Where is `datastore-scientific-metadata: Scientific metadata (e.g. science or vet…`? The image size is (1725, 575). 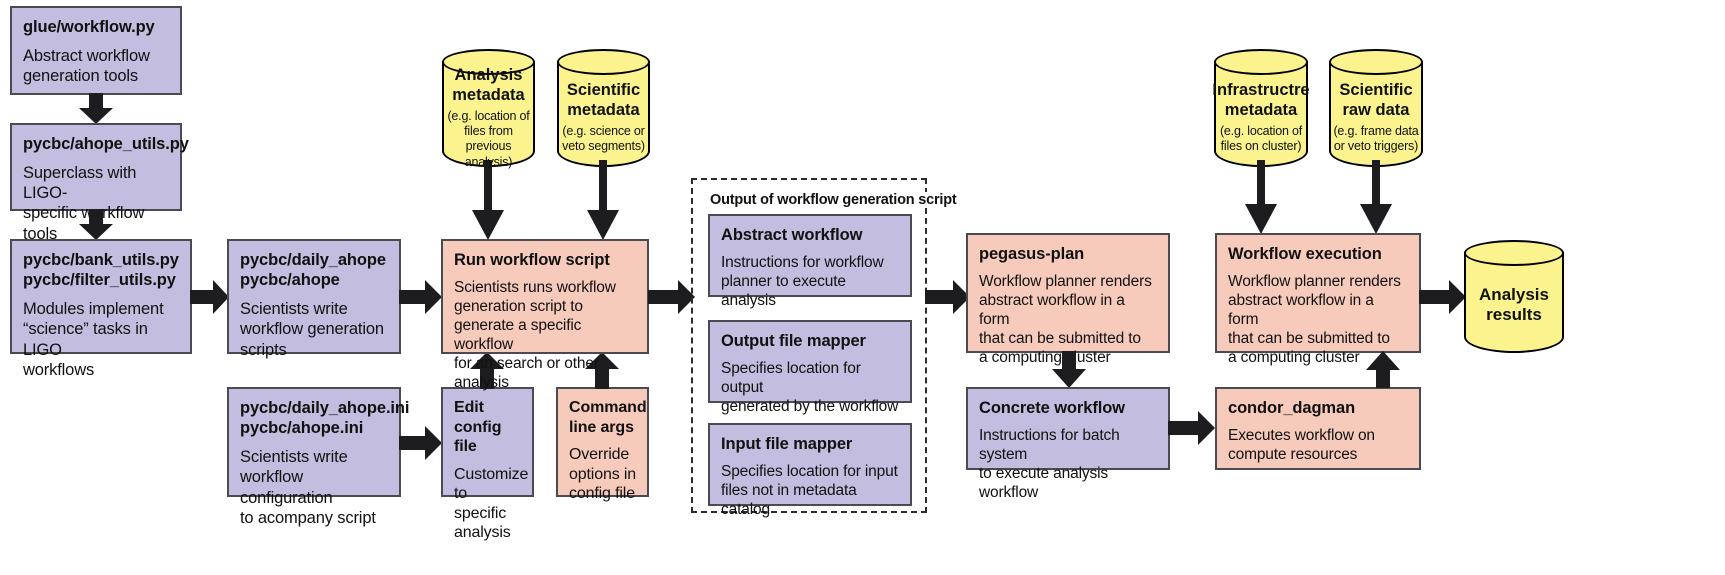
datastore-scientific-metadata: Scientific metadata (e.g. science or vet… is located at coordinates (603, 108).